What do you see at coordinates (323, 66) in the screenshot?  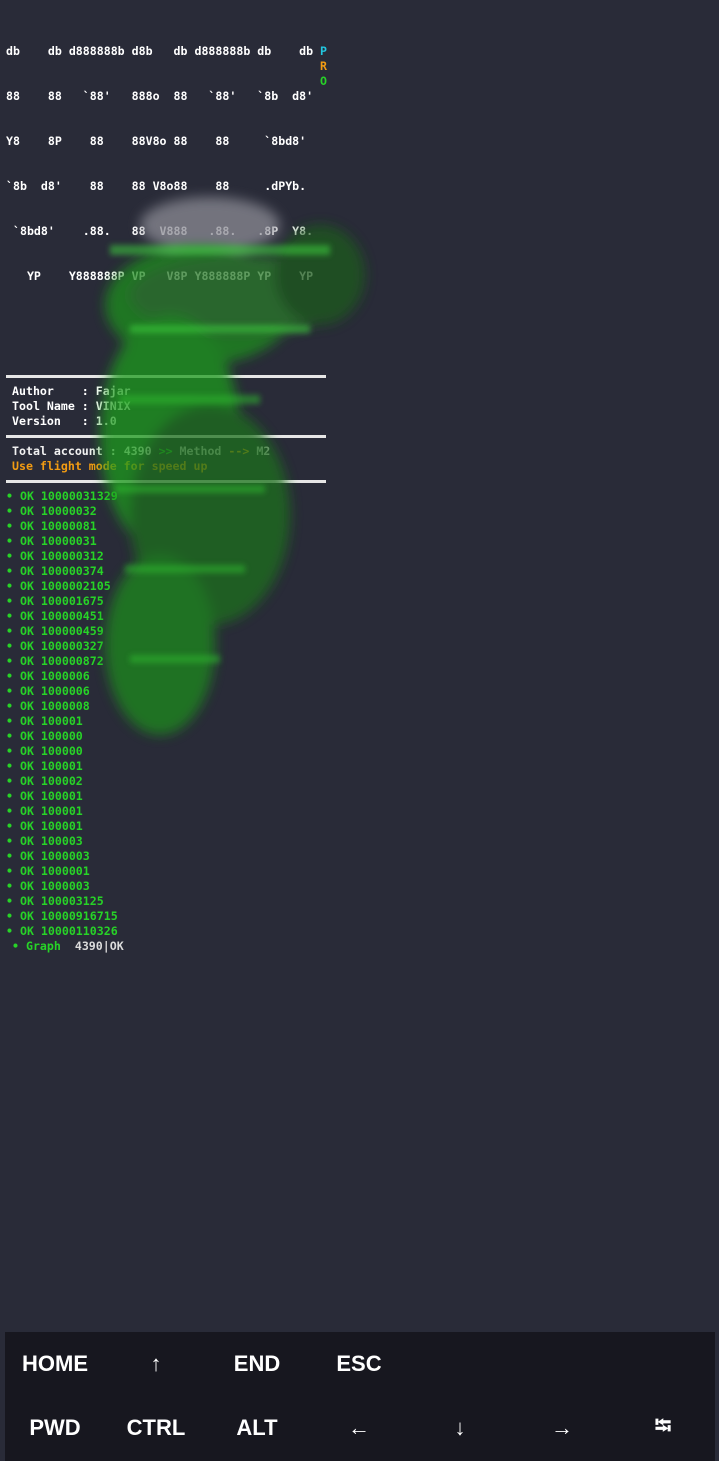 I see `banner-letter-r: R` at bounding box center [323, 66].